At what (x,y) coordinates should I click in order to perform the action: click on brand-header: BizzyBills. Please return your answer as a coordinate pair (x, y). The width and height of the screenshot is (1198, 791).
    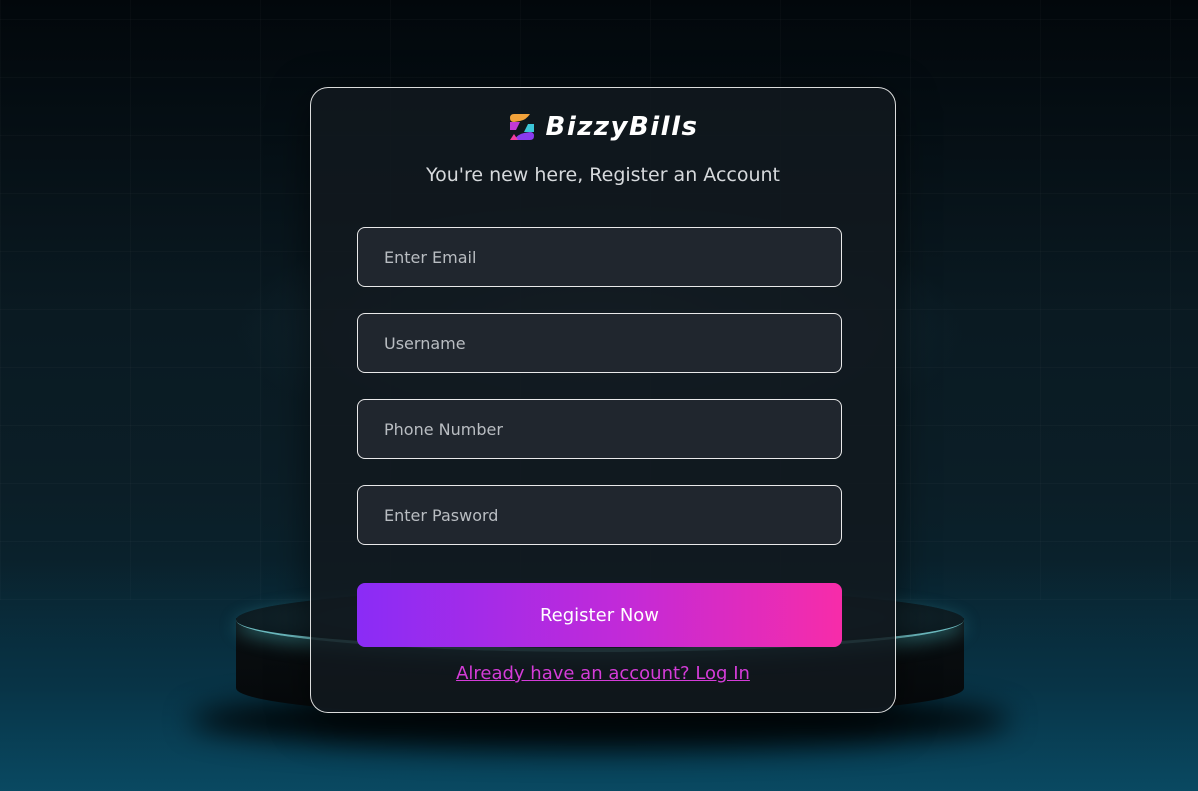
    Looking at the image, I should click on (603, 127).